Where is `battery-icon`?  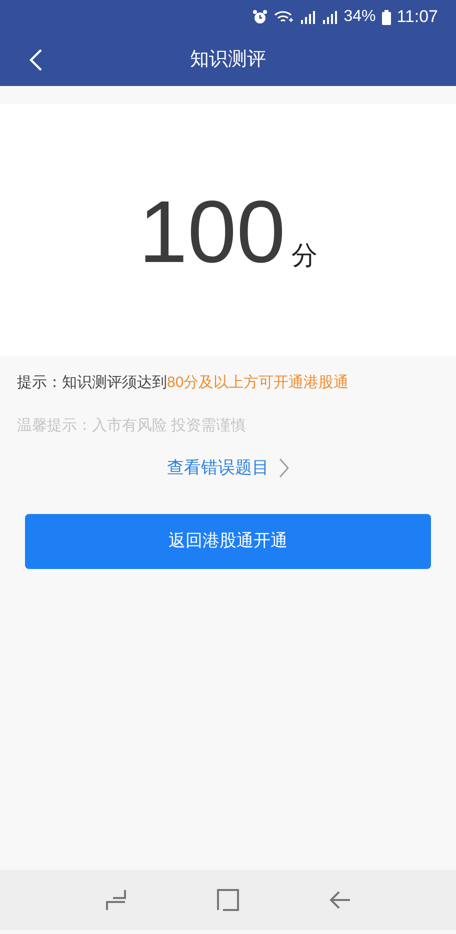 battery-icon is located at coordinates (386, 17).